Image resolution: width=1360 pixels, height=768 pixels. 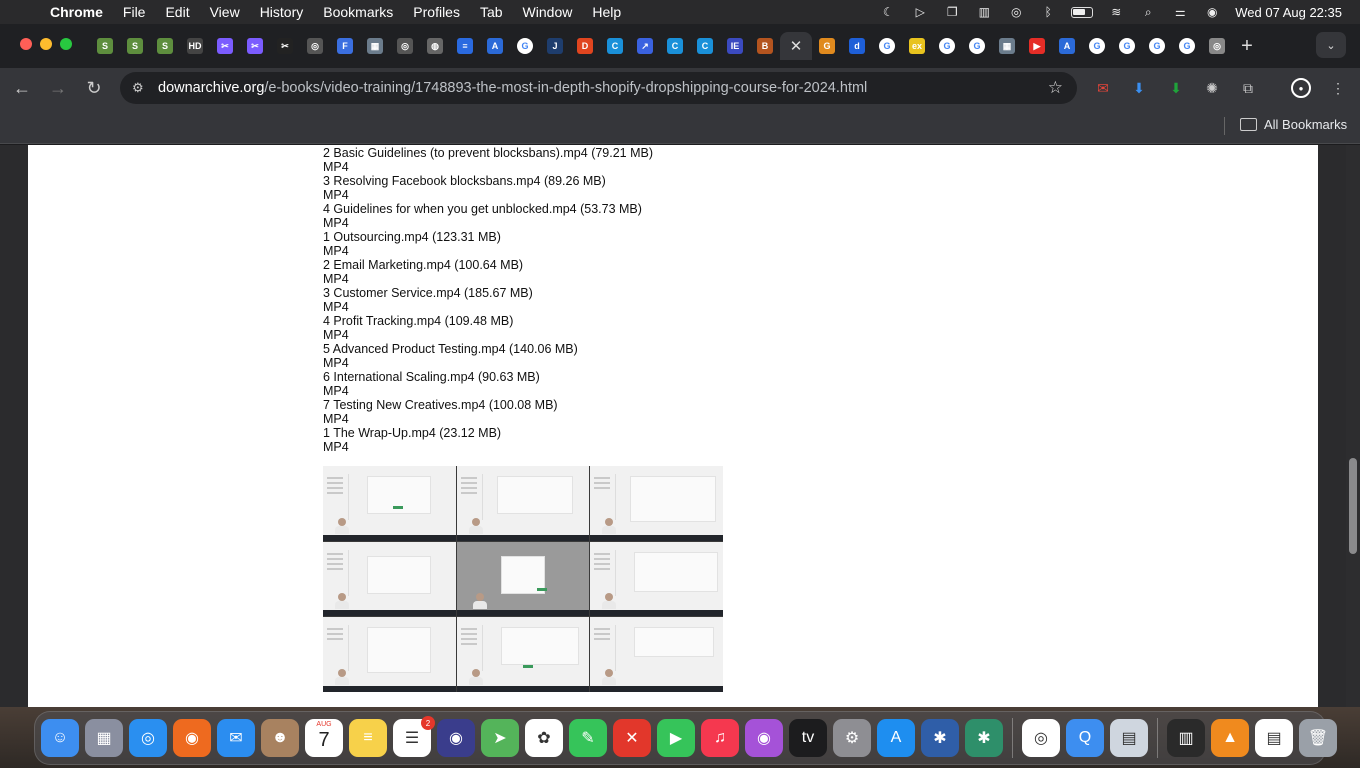 What do you see at coordinates (1085, 738) in the screenshot?
I see `quicktime-dock-icon: Q` at bounding box center [1085, 738].